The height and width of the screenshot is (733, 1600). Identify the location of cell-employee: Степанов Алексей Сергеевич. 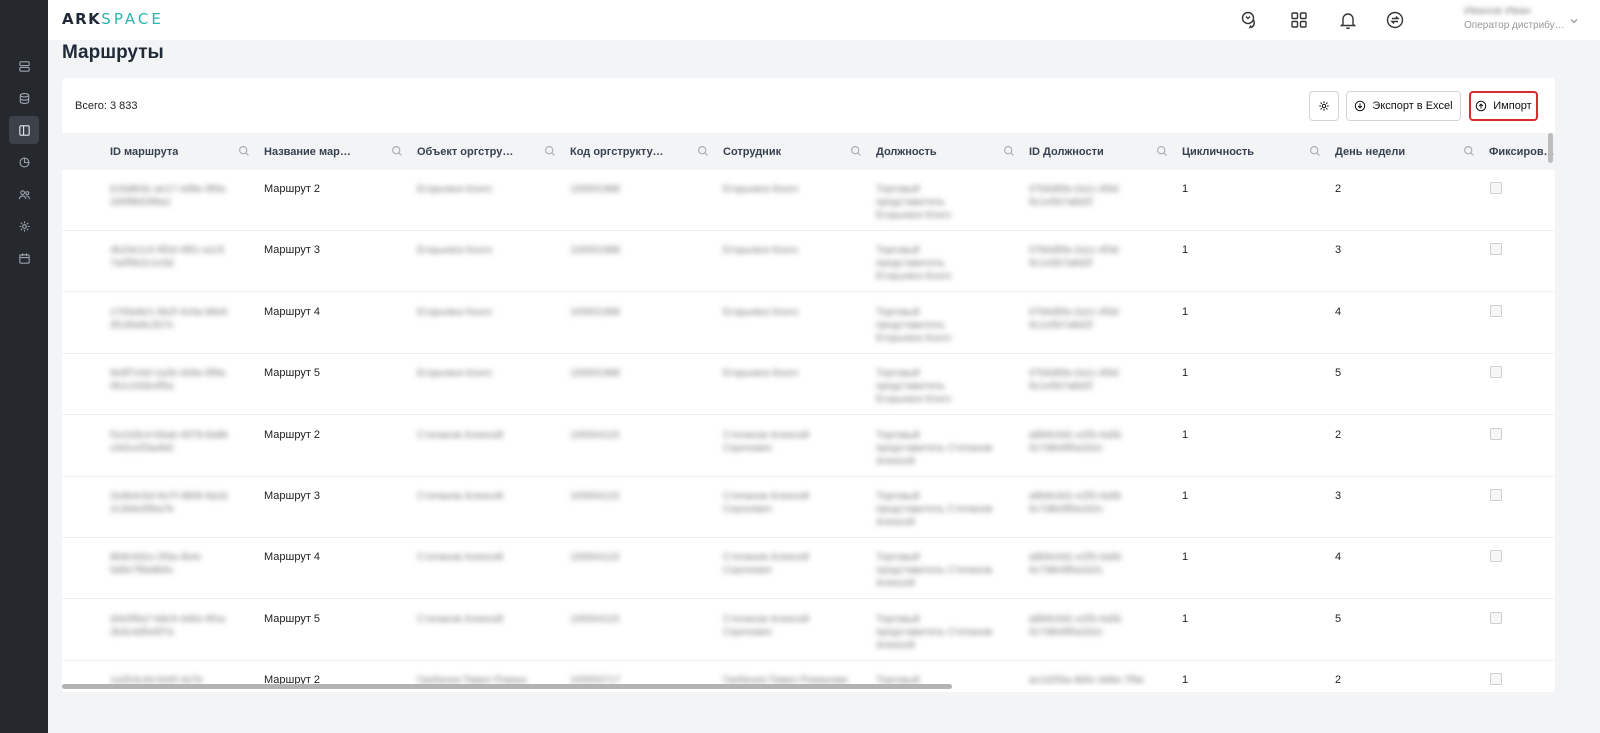
(785, 503).